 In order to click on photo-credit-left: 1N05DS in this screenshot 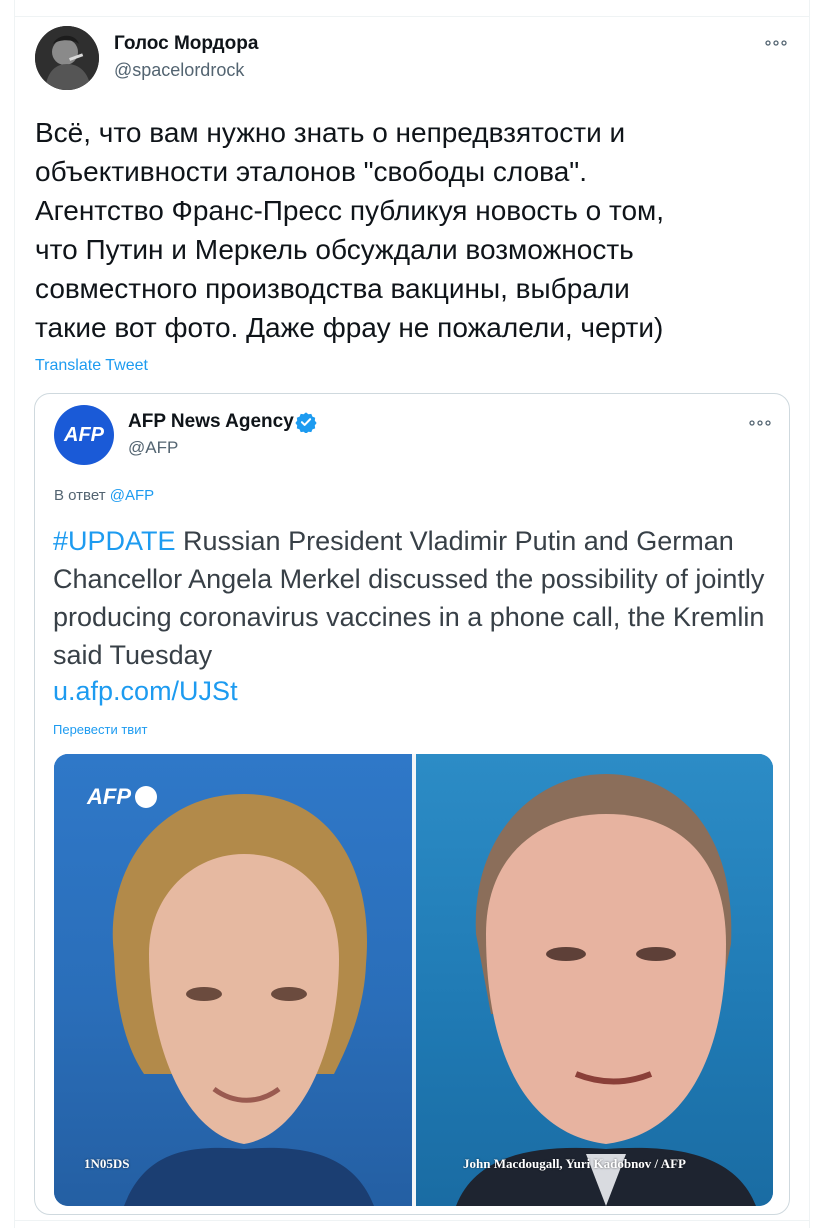, I will do `click(107, 1163)`.